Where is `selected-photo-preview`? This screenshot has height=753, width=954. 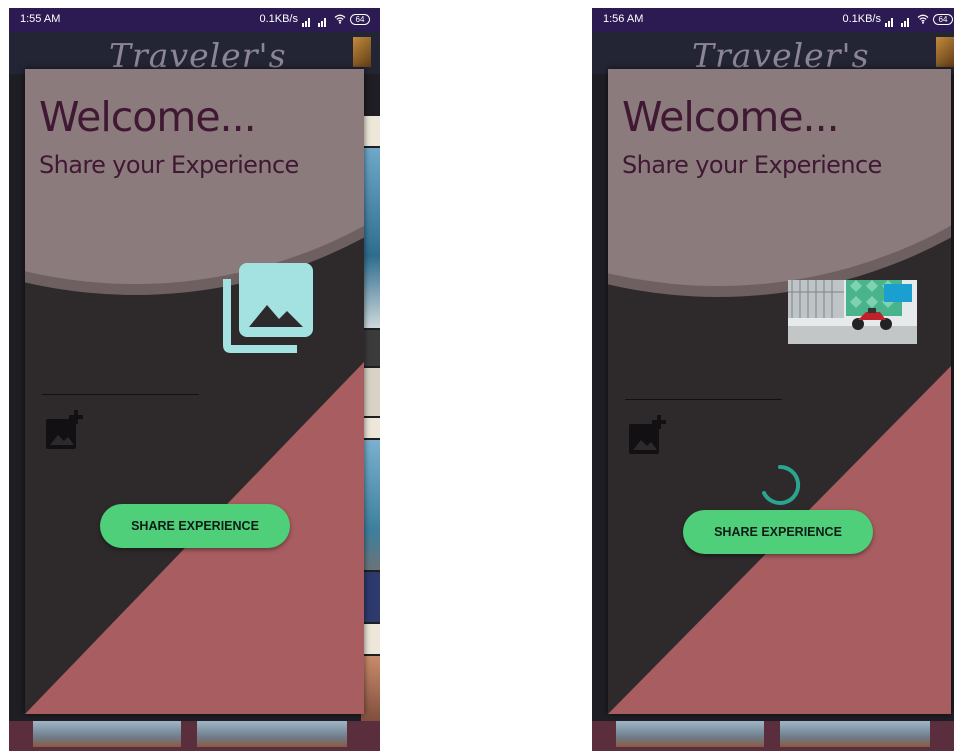
selected-photo-preview is located at coordinates (852, 312).